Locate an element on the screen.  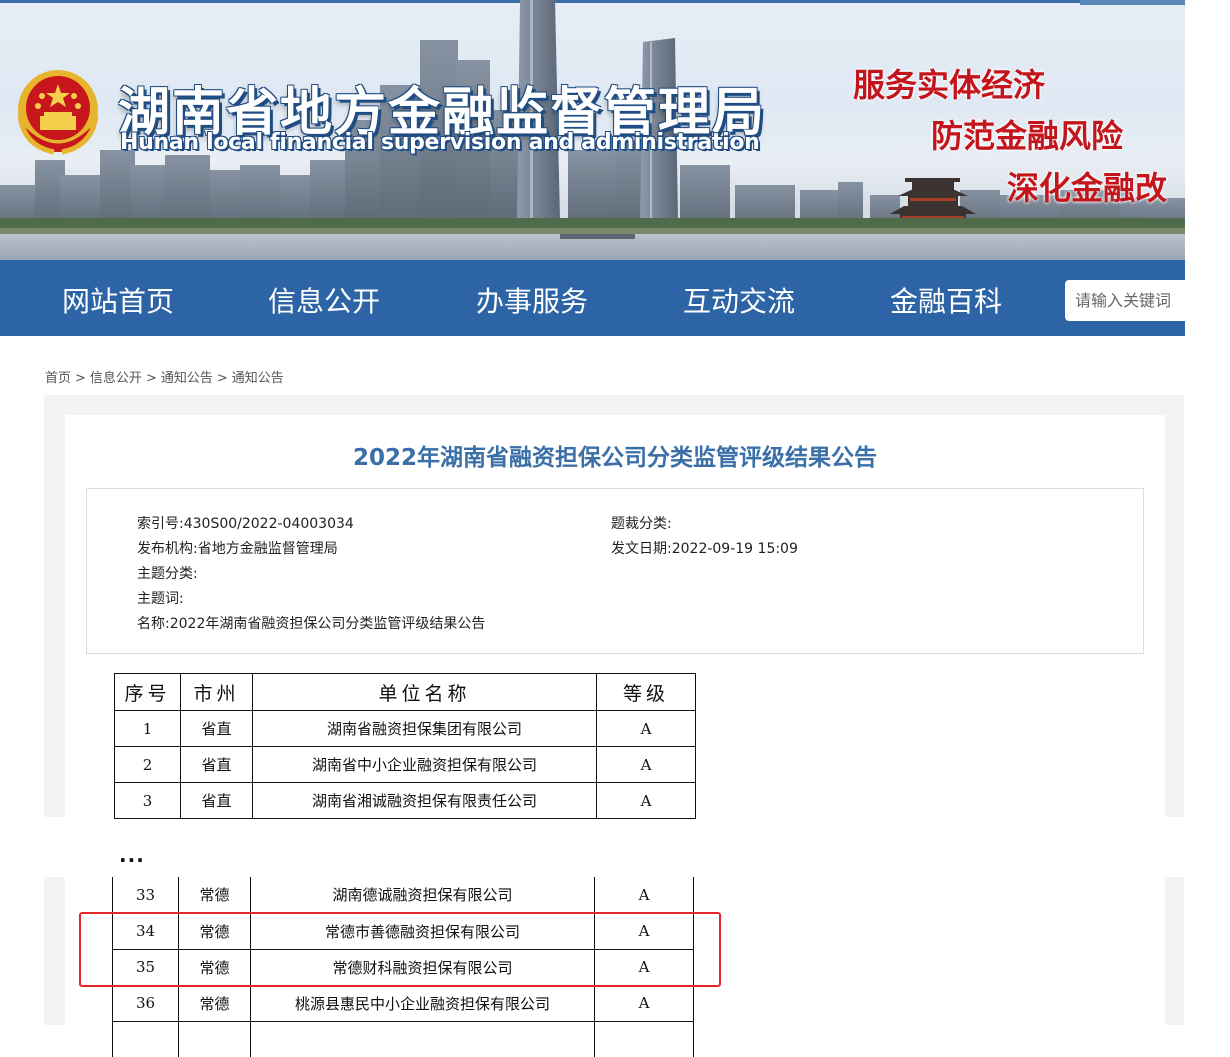
breadcrumb-notices: 通知公告 is located at coordinates (187, 378).